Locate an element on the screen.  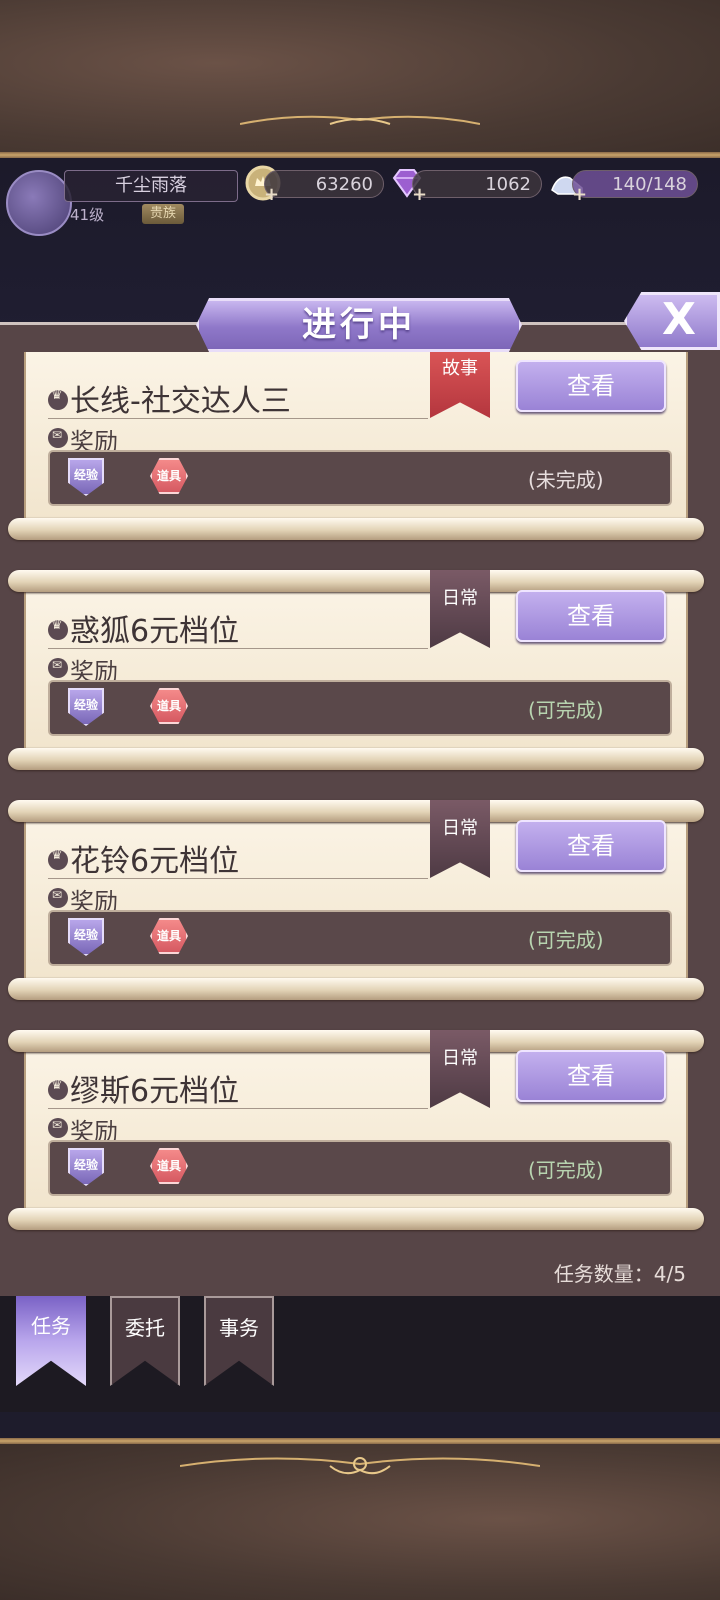
gold-counter: 63260 is located at coordinates (324, 184).